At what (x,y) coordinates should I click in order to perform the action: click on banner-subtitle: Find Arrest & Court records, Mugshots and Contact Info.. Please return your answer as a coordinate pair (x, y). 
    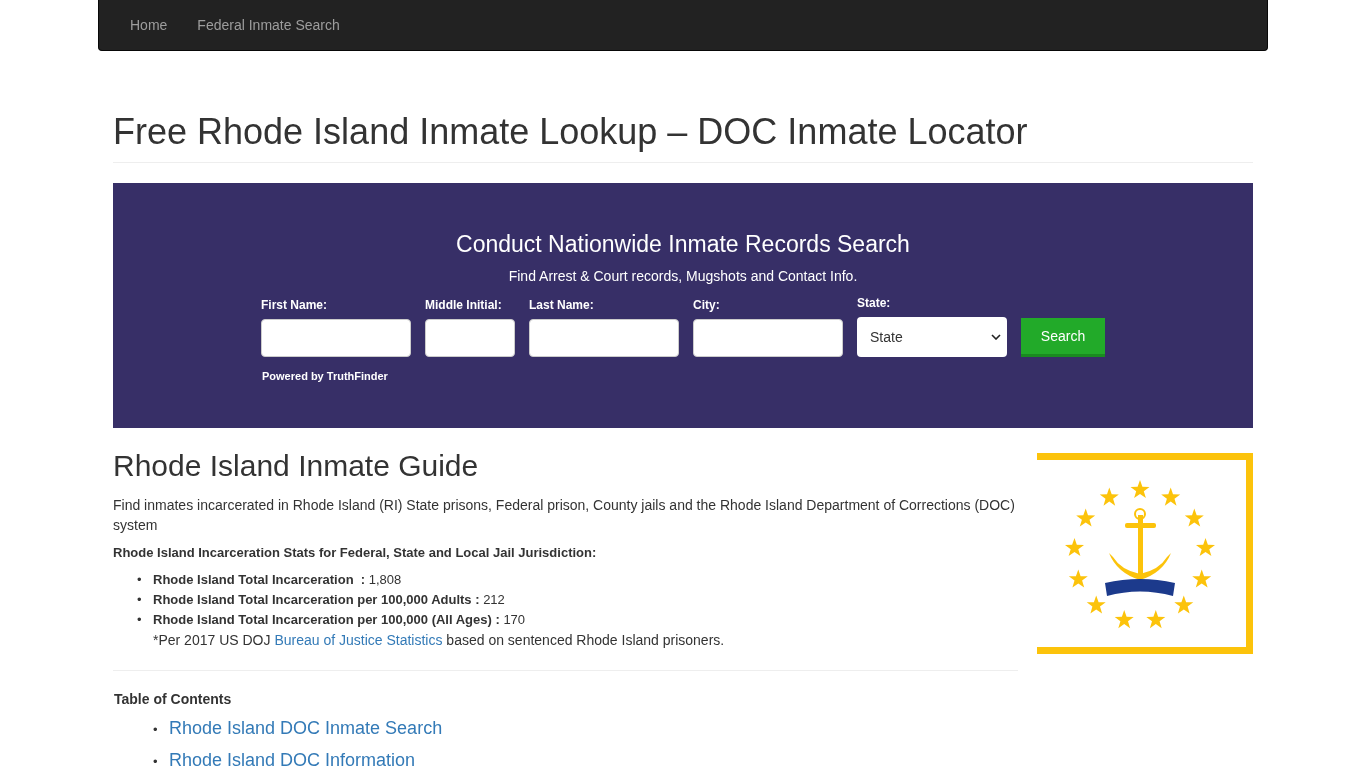
    Looking at the image, I should click on (683, 276).